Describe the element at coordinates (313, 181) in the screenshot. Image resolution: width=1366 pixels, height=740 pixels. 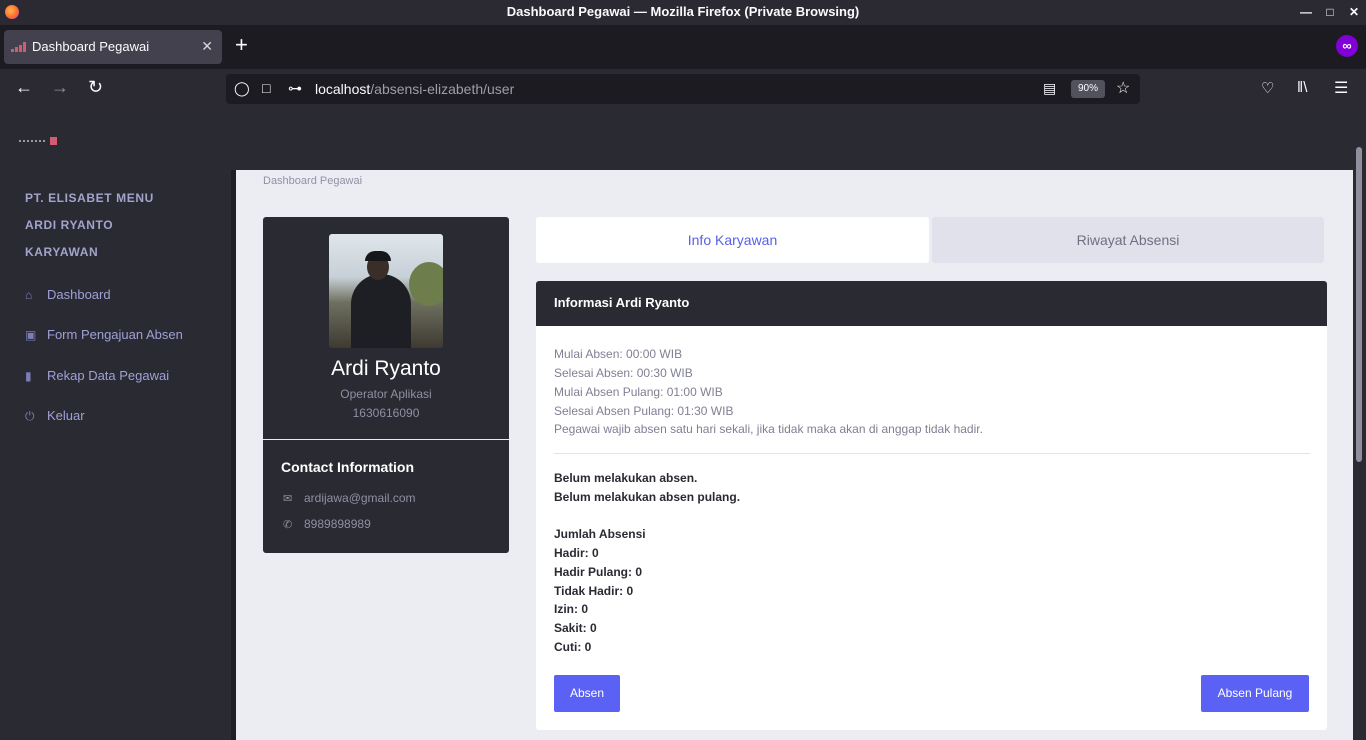
I see `breadcrumb: Dashboard Pegawai` at that location.